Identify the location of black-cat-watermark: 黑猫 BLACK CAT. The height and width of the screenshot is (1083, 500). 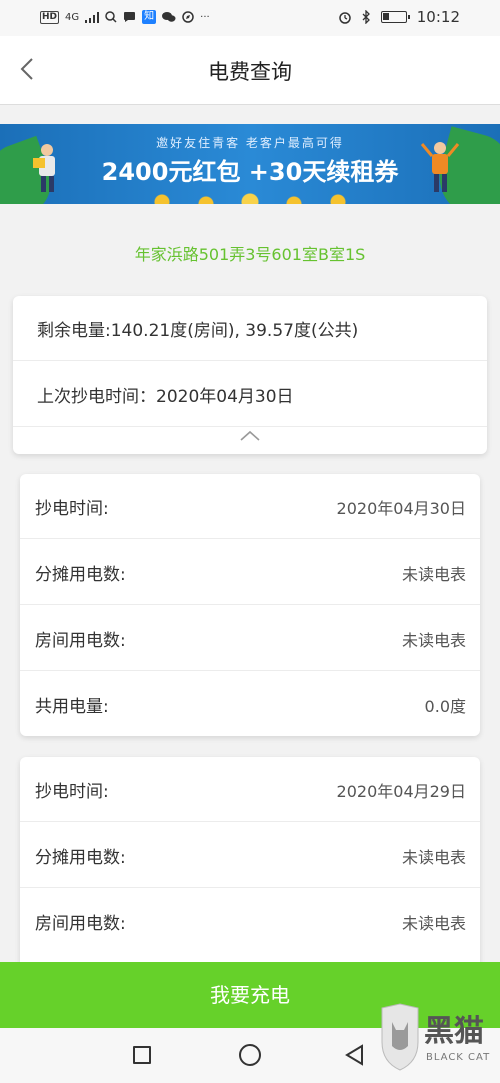
(434, 1040).